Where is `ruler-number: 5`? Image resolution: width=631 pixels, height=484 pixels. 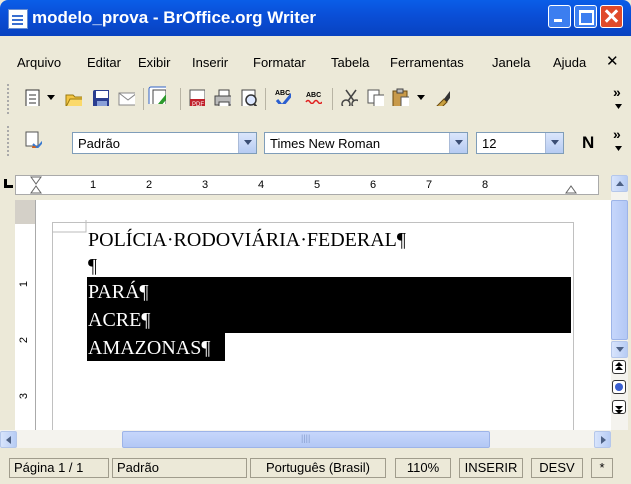
ruler-number: 5 is located at coordinates (317, 185).